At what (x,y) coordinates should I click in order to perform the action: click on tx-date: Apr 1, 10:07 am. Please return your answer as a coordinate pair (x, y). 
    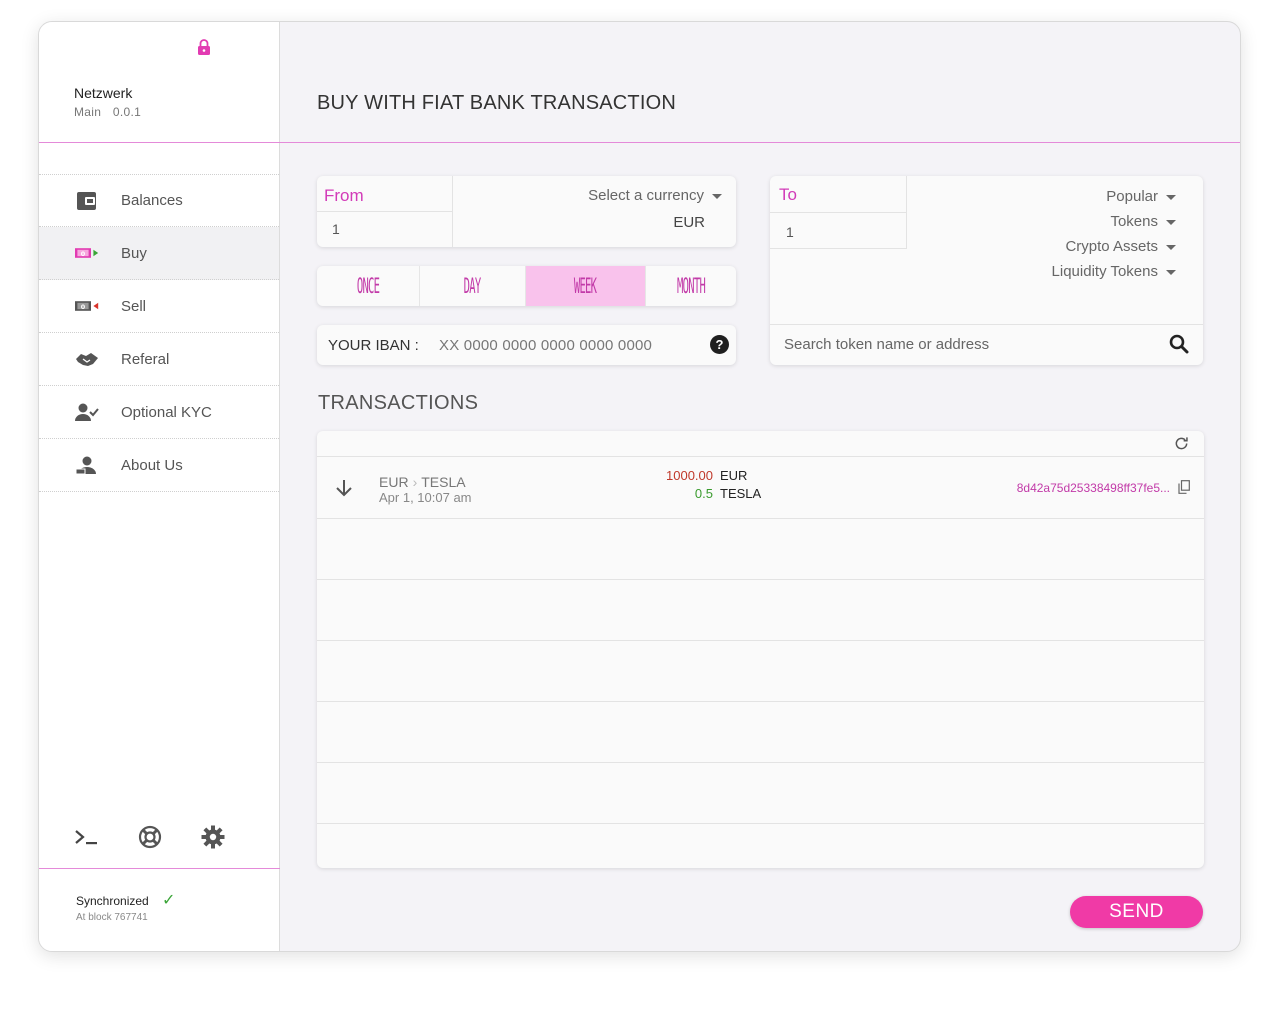
    Looking at the image, I should click on (425, 497).